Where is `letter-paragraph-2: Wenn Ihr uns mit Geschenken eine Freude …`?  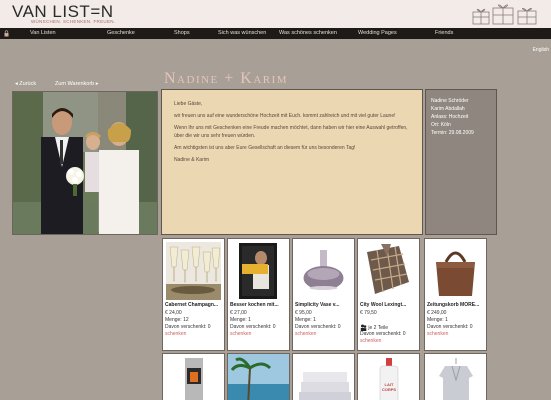 letter-paragraph-2: Wenn Ihr uns mit Geschenken eine Freude … is located at coordinates (291, 132).